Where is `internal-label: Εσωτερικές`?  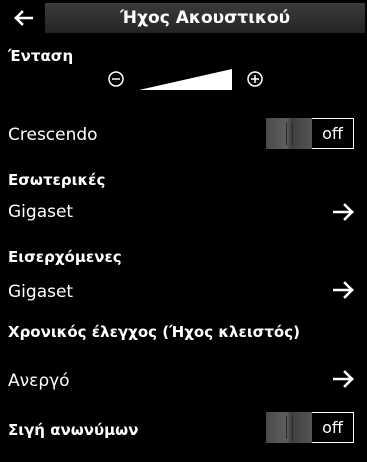 internal-label: Εσωτερικές is located at coordinates (57, 180).